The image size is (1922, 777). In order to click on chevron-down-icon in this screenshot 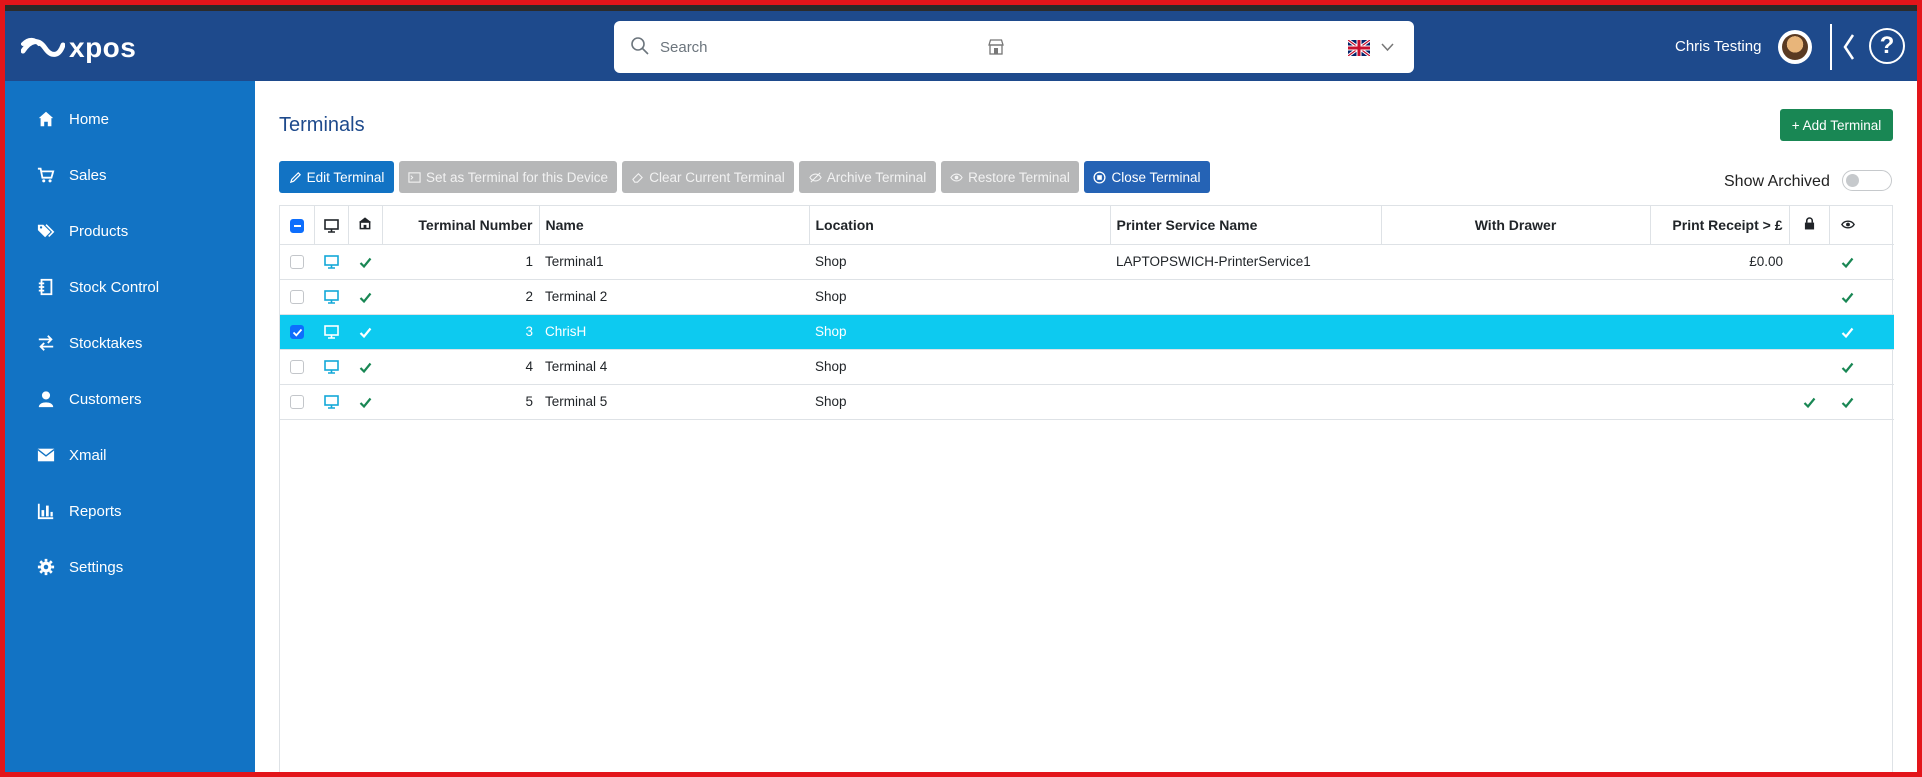, I will do `click(1387, 47)`.